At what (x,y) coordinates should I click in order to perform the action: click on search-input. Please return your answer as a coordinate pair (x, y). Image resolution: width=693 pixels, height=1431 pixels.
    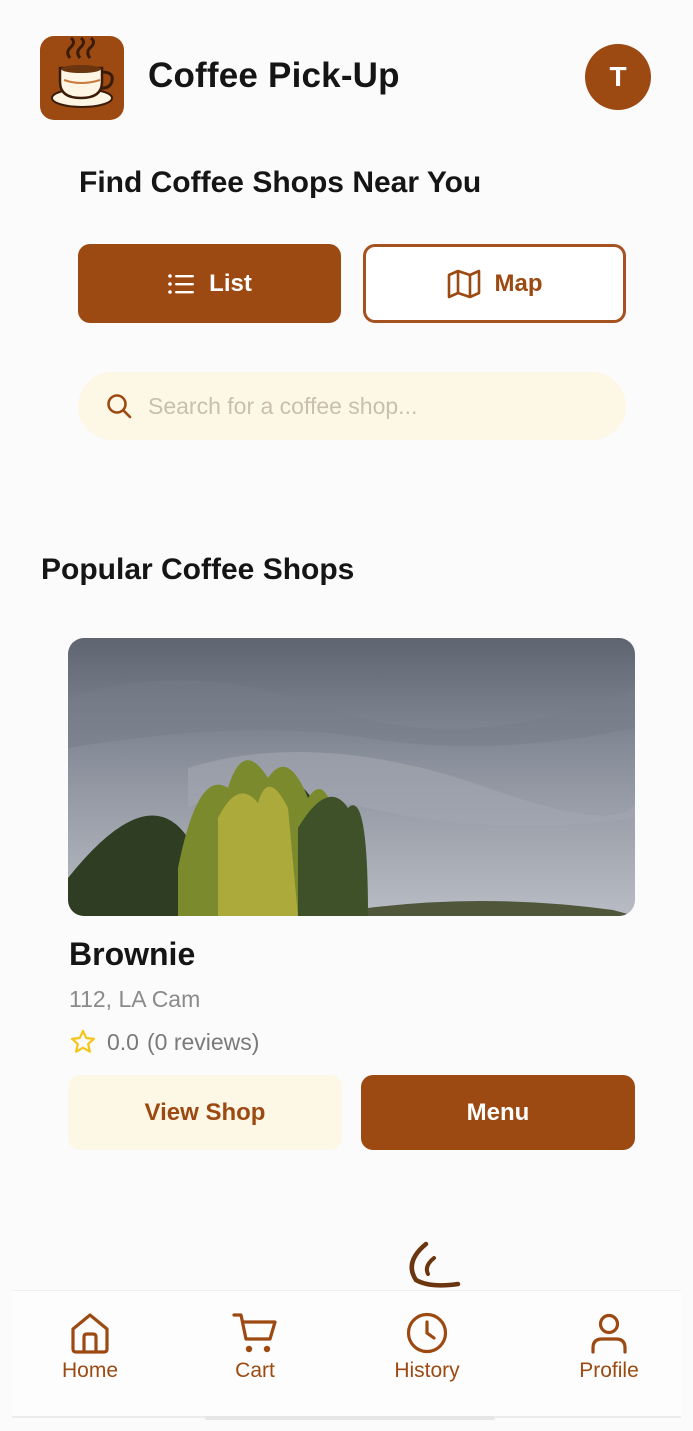
    Looking at the image, I should click on (368, 406).